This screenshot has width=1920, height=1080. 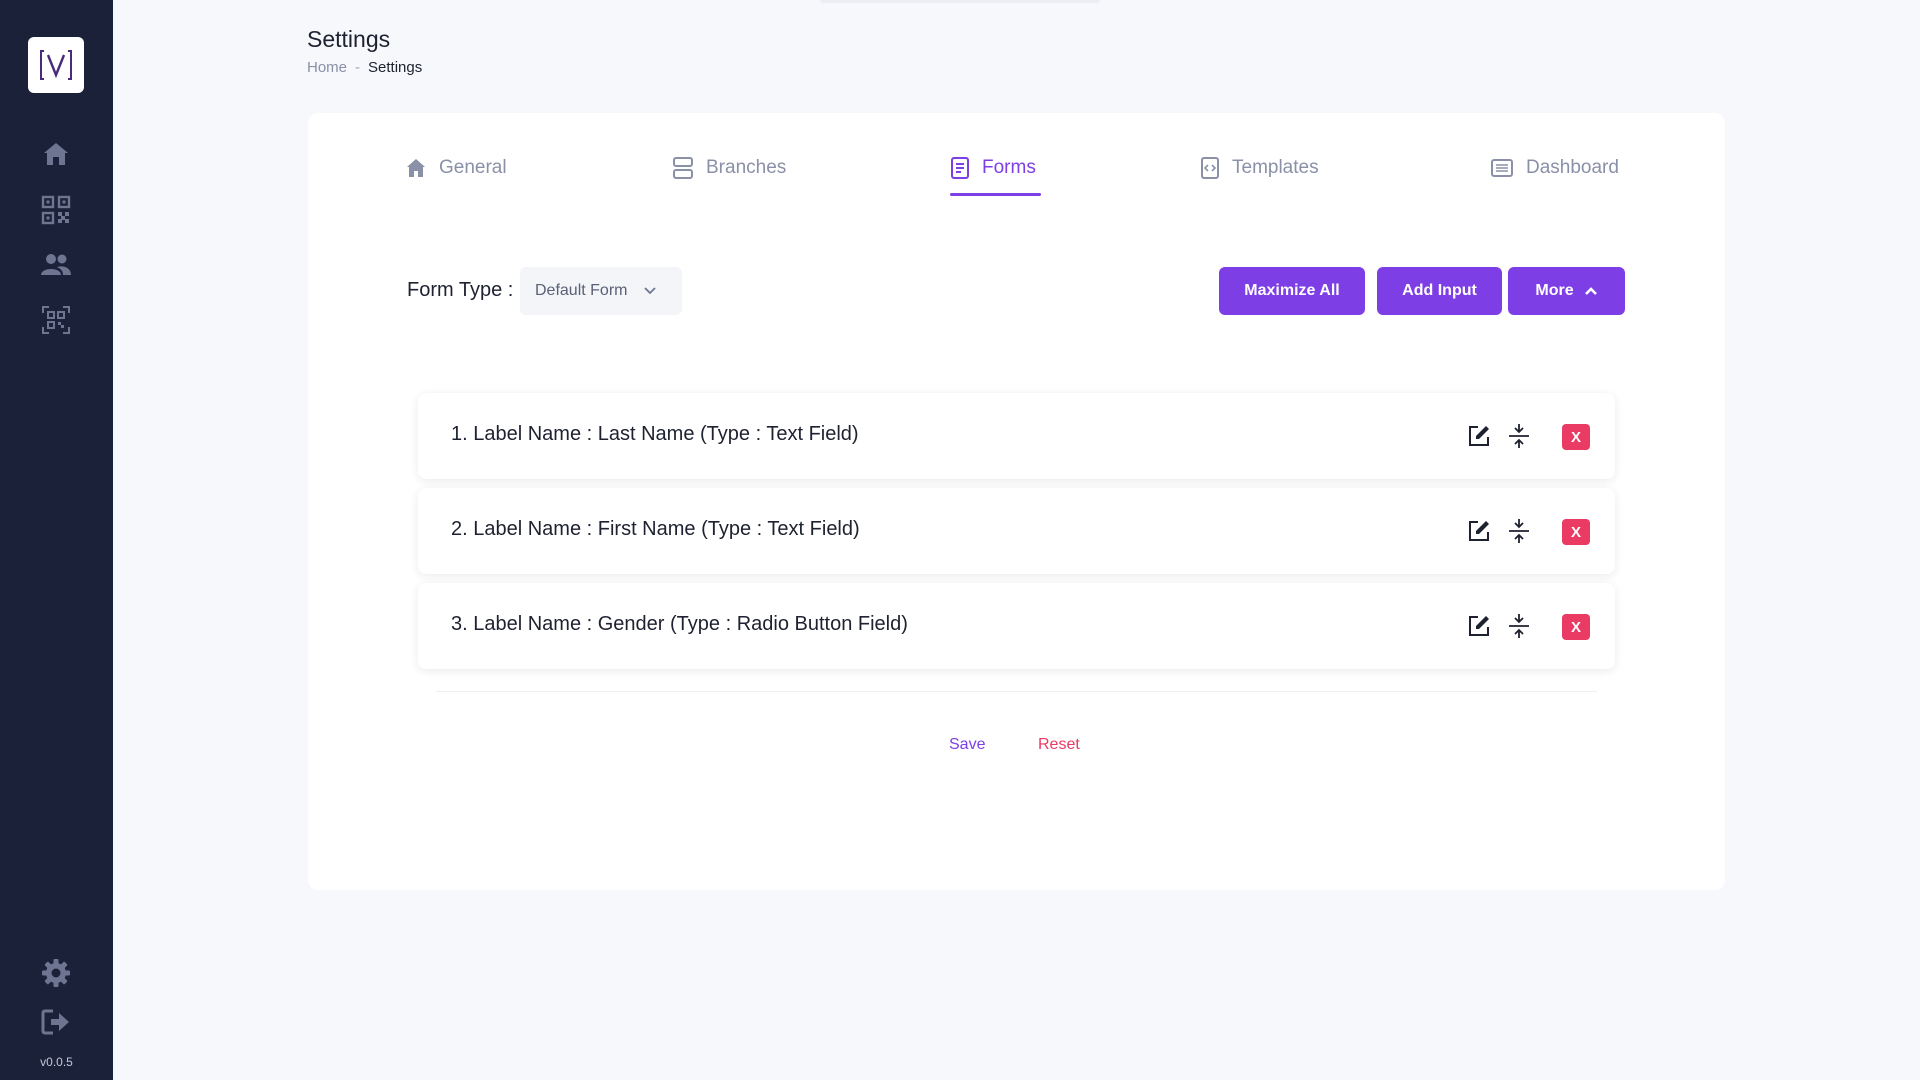 I want to click on app-logo, so click(x=56, y=65).